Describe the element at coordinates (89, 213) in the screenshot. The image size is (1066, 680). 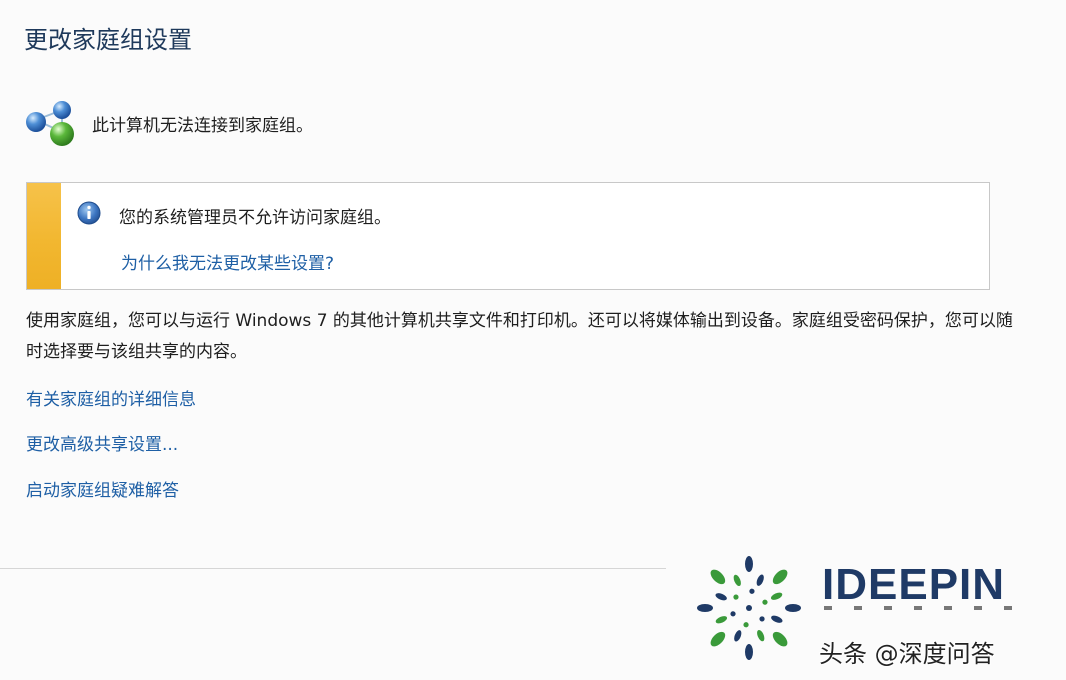
I see `info-icon` at that location.